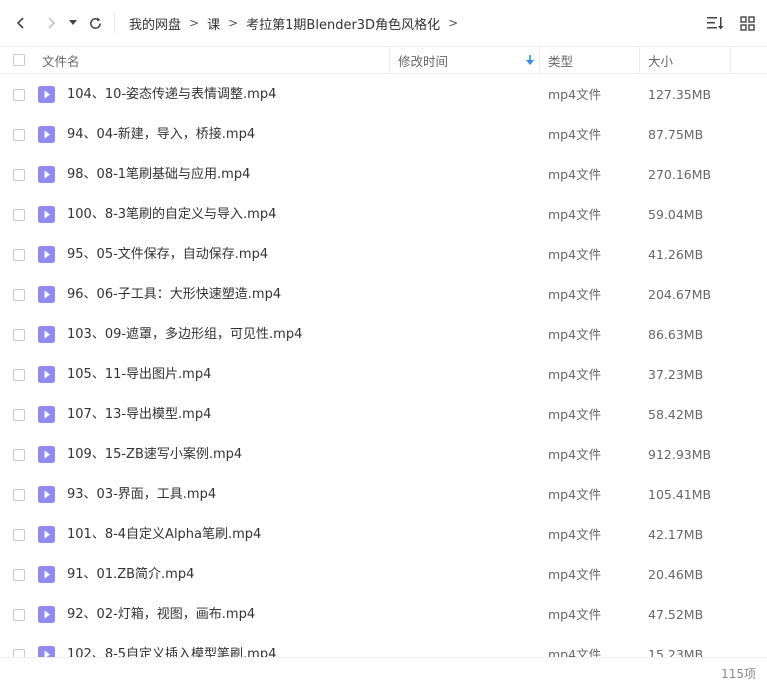 Image resolution: width=767 pixels, height=685 pixels. I want to click on file-name: 103、09-遮罩，多边形组，可见性.mp4, so click(184, 335).